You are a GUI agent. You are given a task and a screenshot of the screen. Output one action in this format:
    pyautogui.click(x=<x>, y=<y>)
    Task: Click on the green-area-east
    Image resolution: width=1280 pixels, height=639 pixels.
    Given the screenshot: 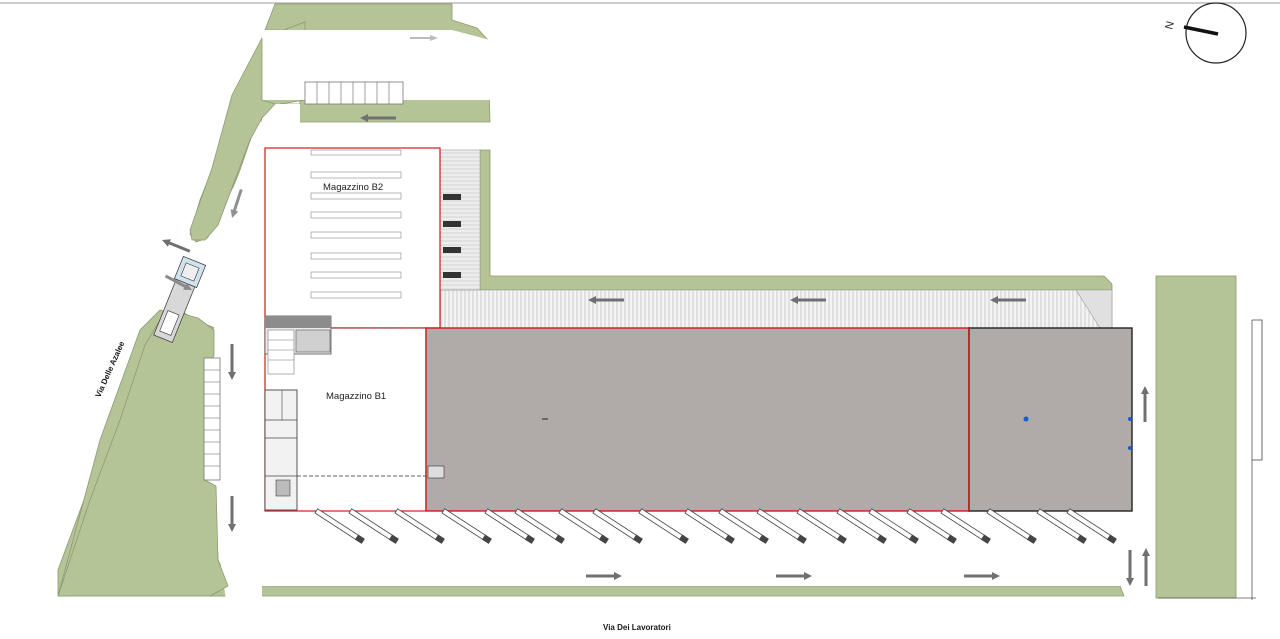 What is the action you would take?
    pyautogui.click(x=1196, y=437)
    